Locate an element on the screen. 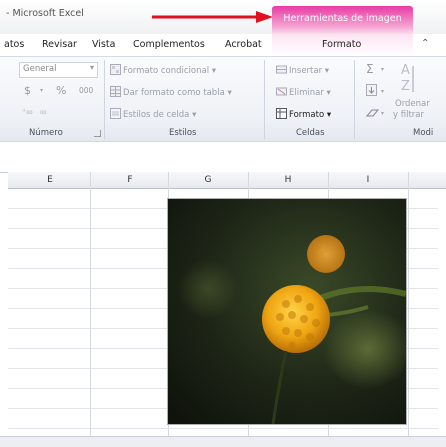 This screenshot has height=447, width=446. format-cells-icon is located at coordinates (281, 113).